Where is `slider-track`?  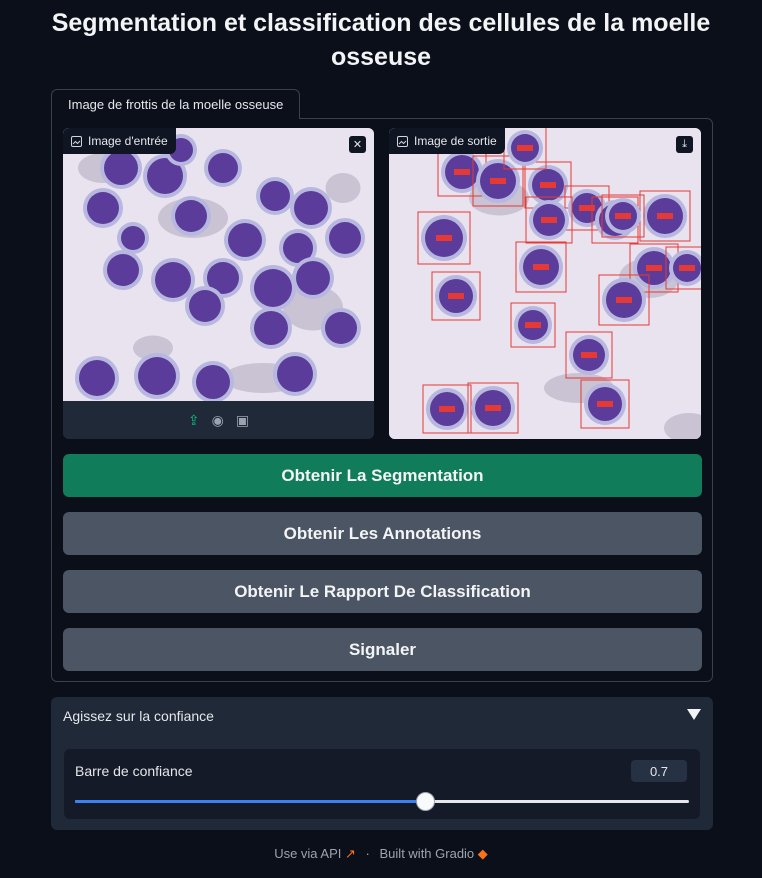
slider-track is located at coordinates (382, 801).